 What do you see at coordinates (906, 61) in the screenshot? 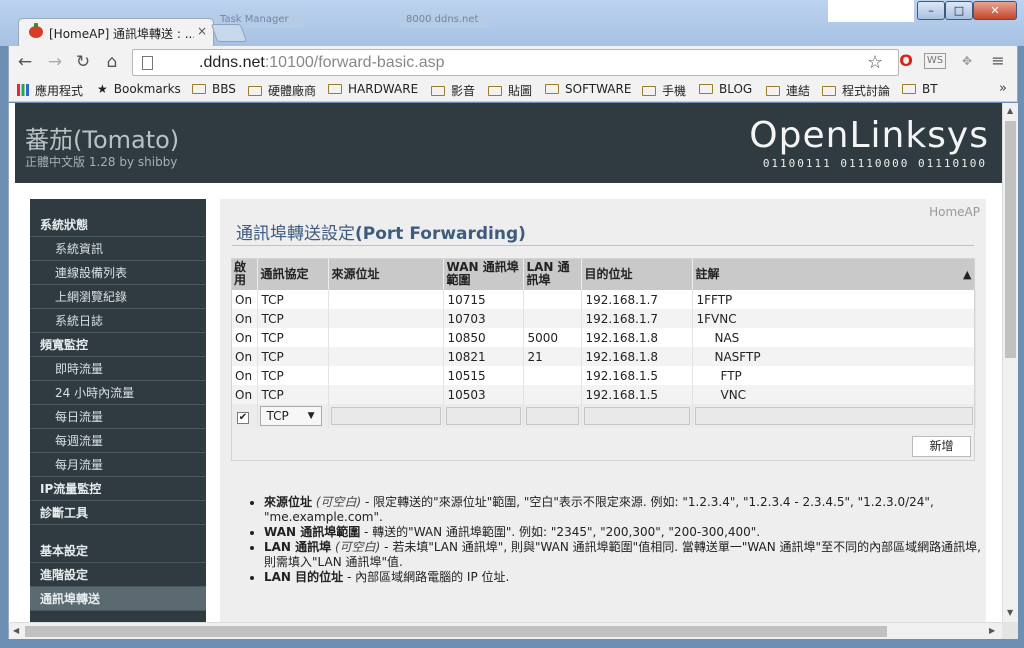
I see `opera-extension-icon: O` at bounding box center [906, 61].